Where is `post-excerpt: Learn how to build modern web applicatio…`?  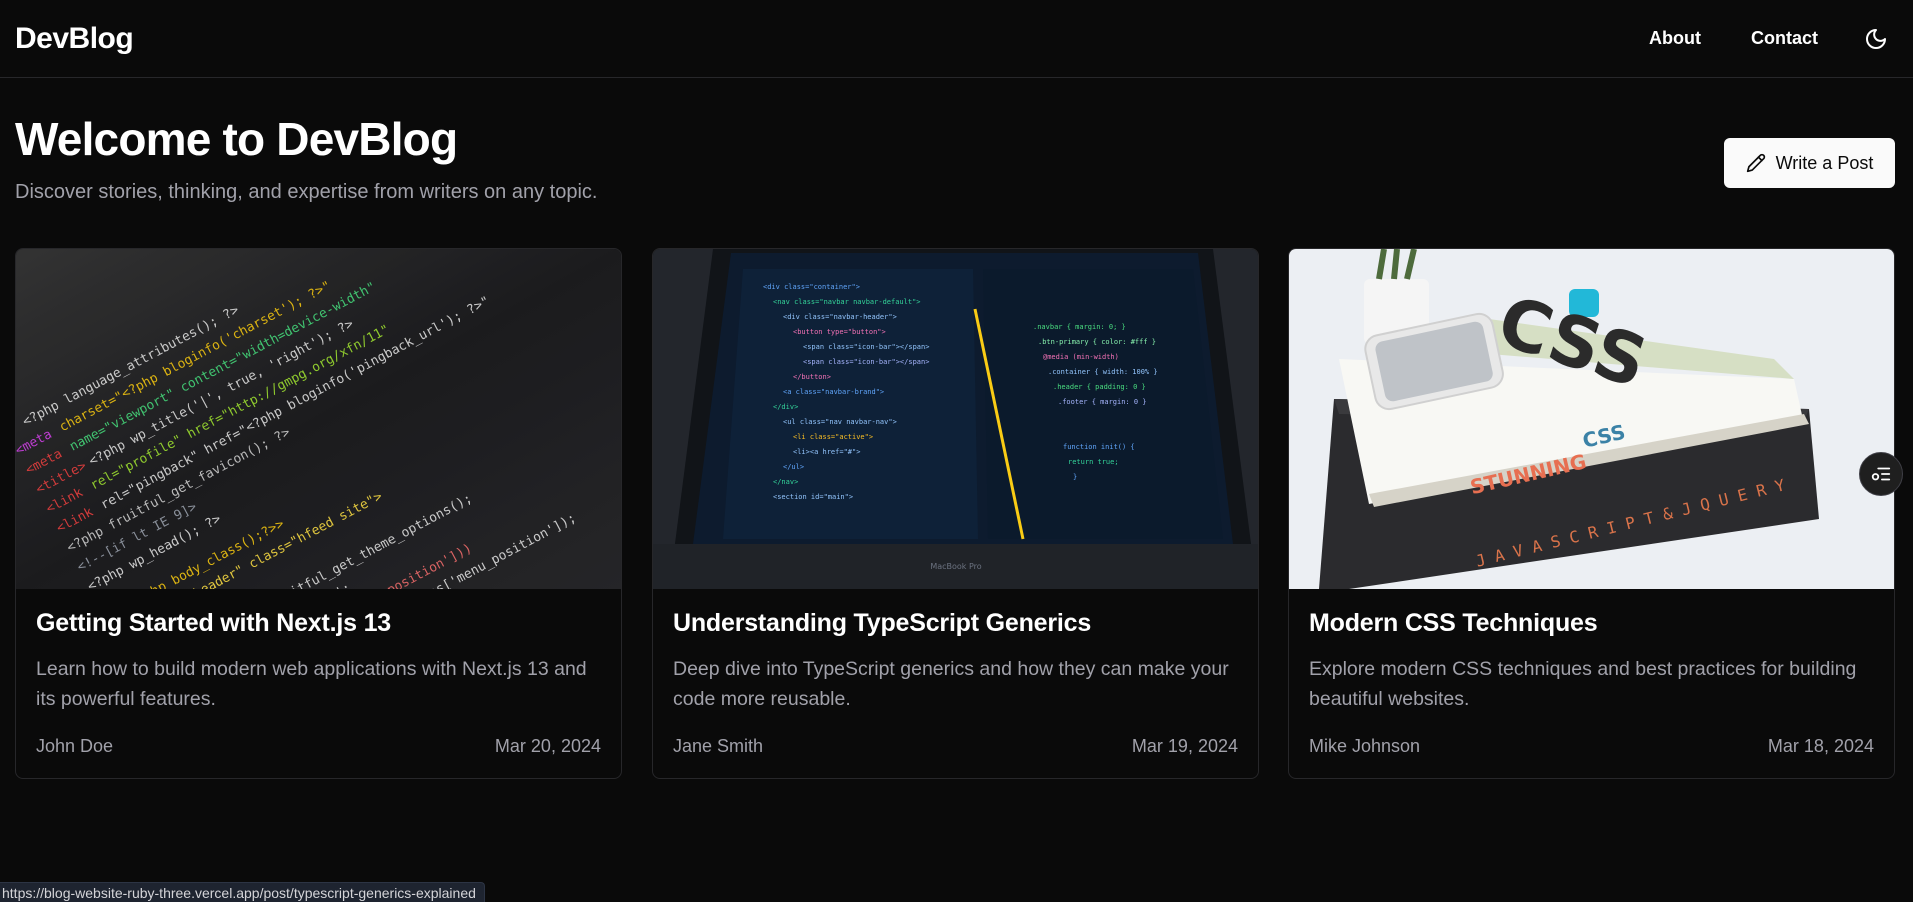 post-excerpt: Learn how to build modern web applicatio… is located at coordinates (311, 684).